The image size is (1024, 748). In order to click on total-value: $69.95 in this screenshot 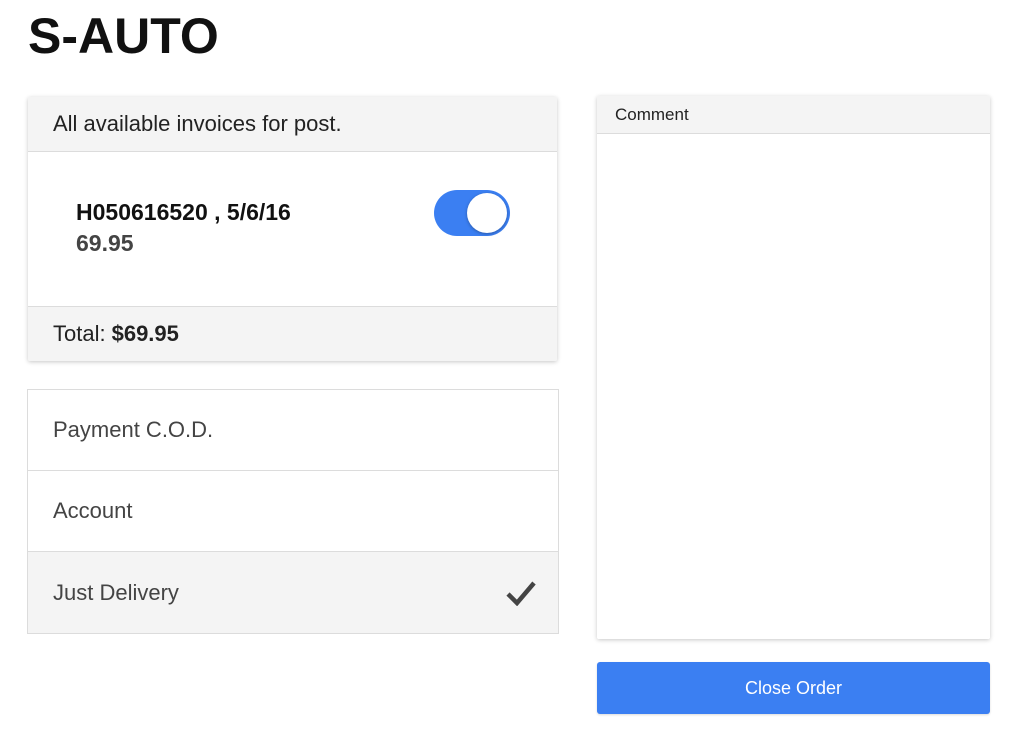, I will do `click(145, 333)`.